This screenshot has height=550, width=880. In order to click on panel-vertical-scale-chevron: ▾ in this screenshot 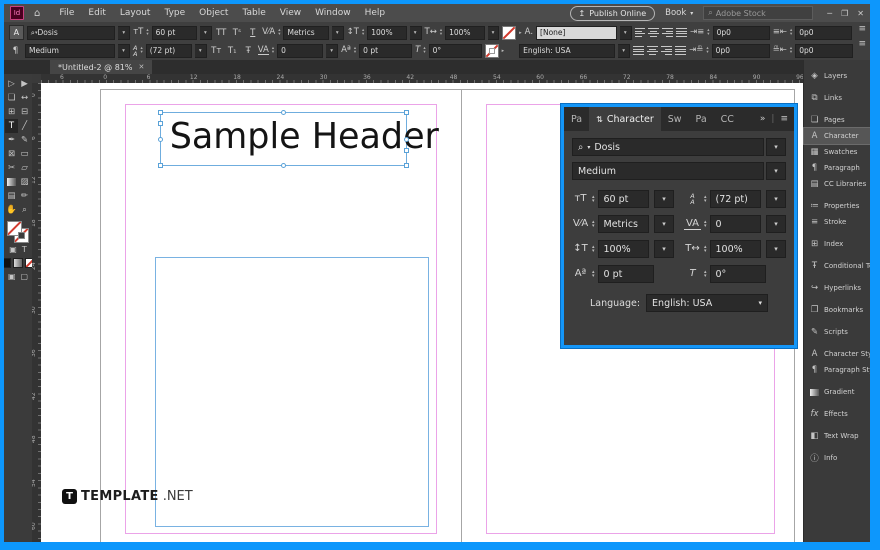, I will do `click(664, 249)`.